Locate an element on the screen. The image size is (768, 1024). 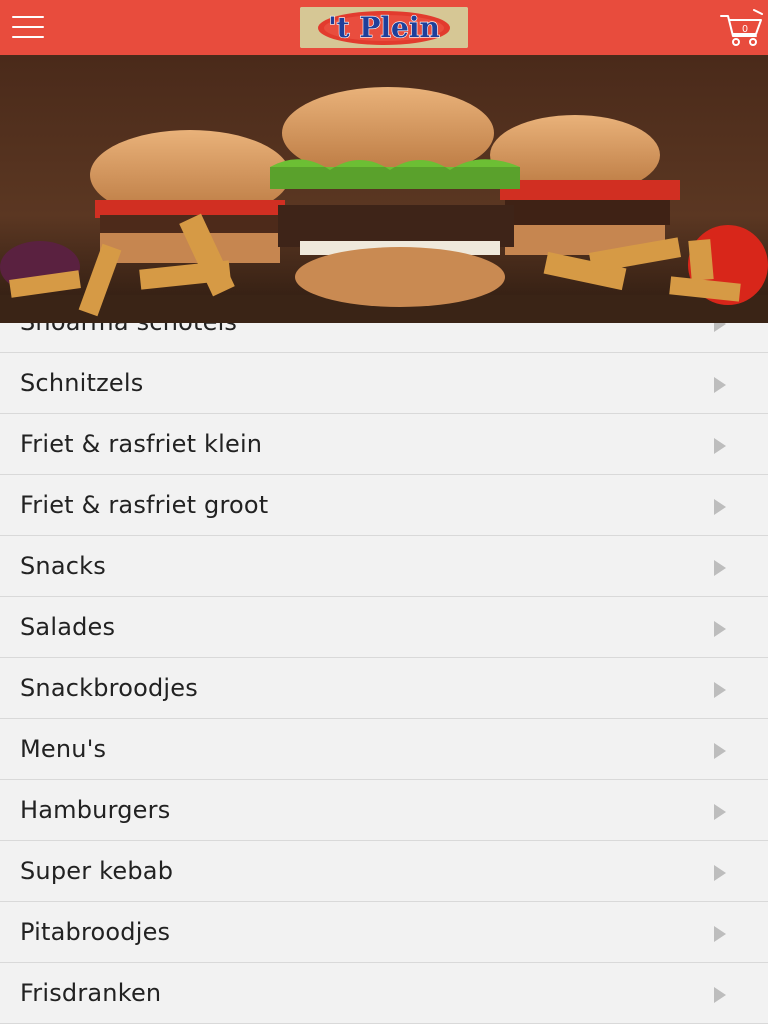
list-item-label: Menu's is located at coordinates (63, 749).